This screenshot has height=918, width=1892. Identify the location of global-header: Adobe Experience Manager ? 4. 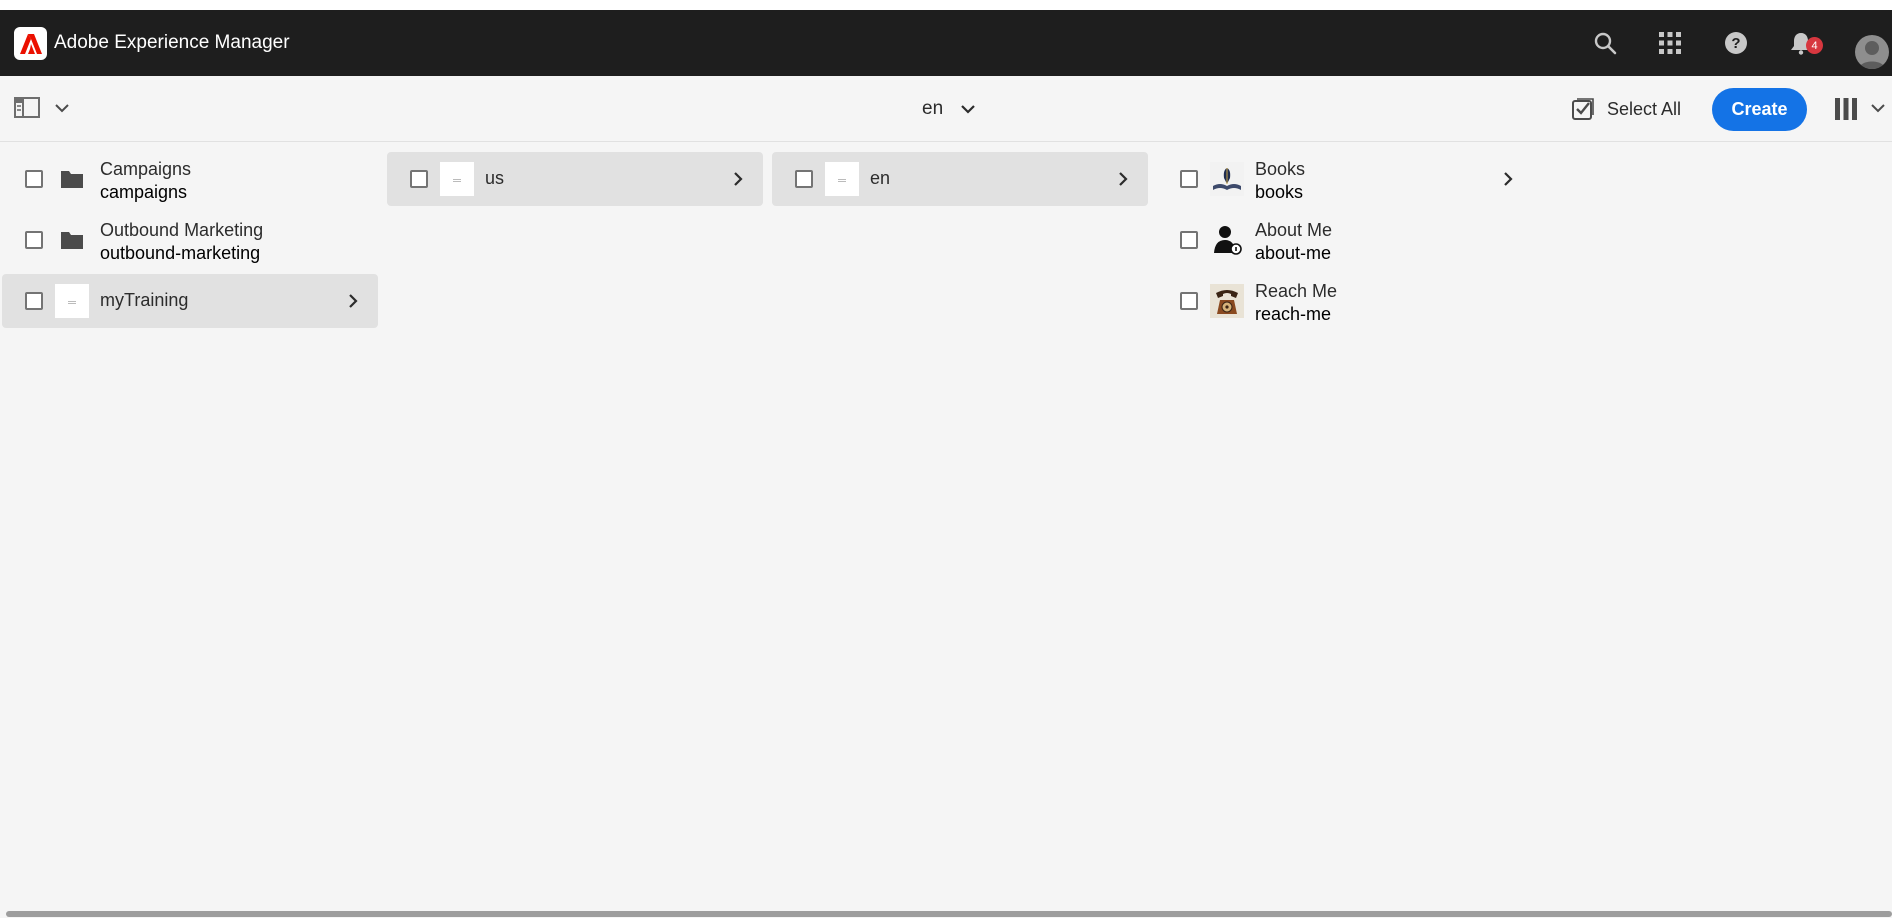
(946, 43).